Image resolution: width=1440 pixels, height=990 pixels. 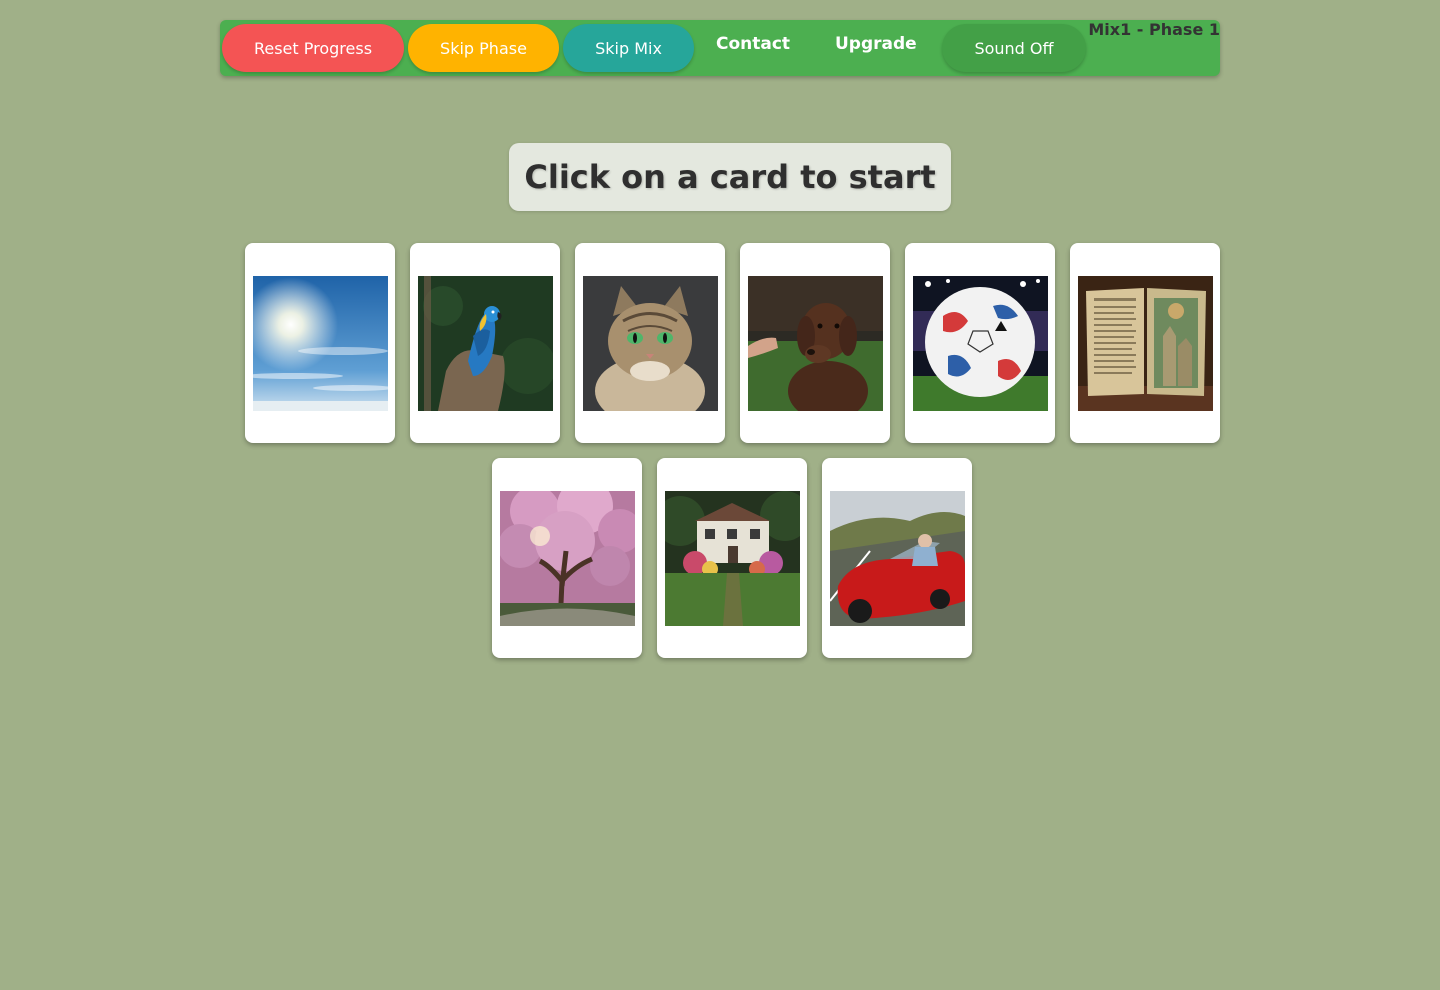 I want to click on card-cherry-blossom-tree, so click(x=567, y=558).